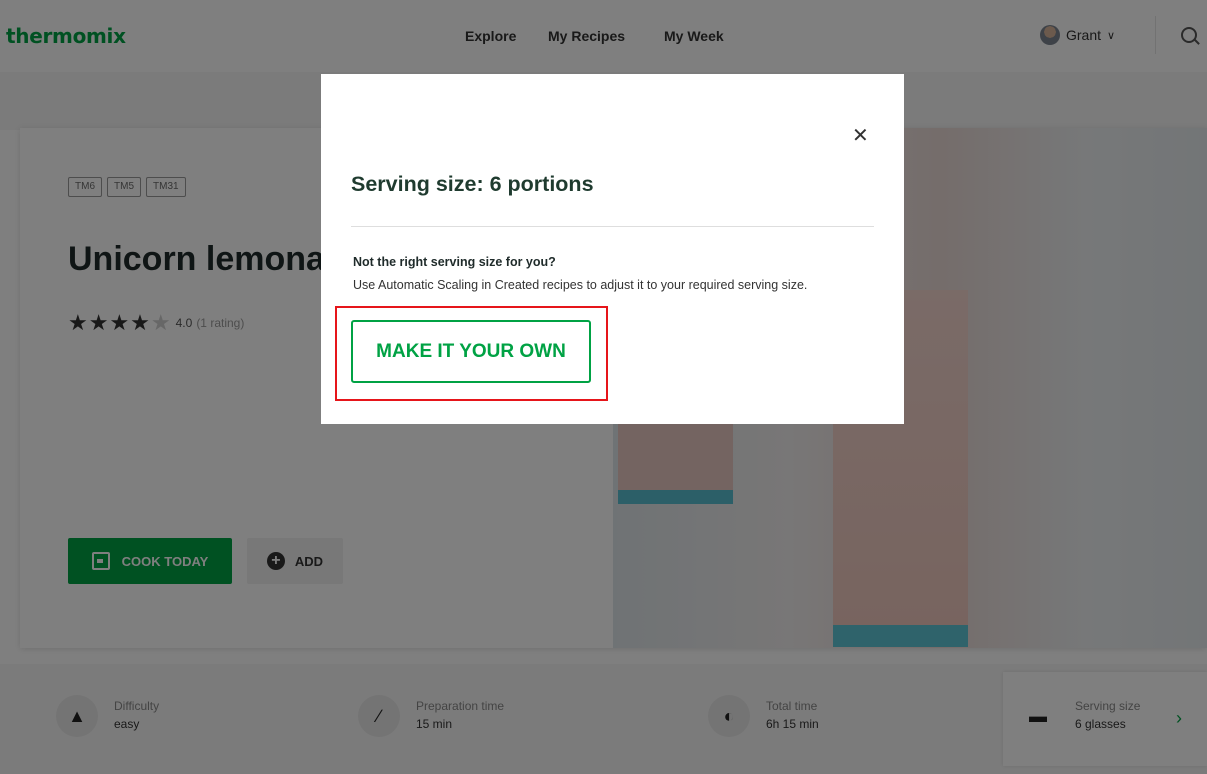 This screenshot has width=1207, height=774. I want to click on dialog-question: Not the right serving size for you?, so click(454, 262).